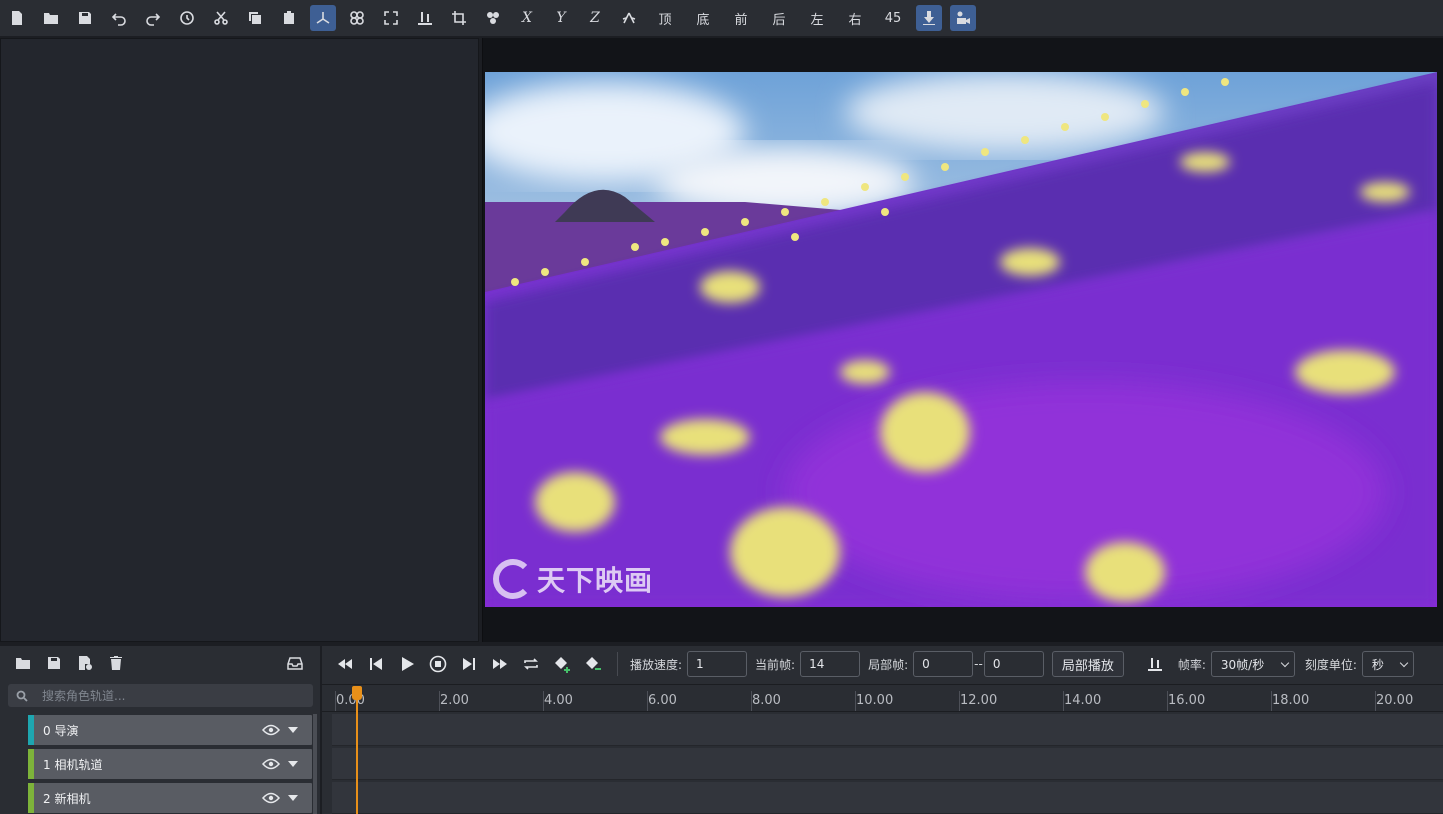  Describe the element at coordinates (85, 18) in the screenshot. I see `save-icon` at that location.